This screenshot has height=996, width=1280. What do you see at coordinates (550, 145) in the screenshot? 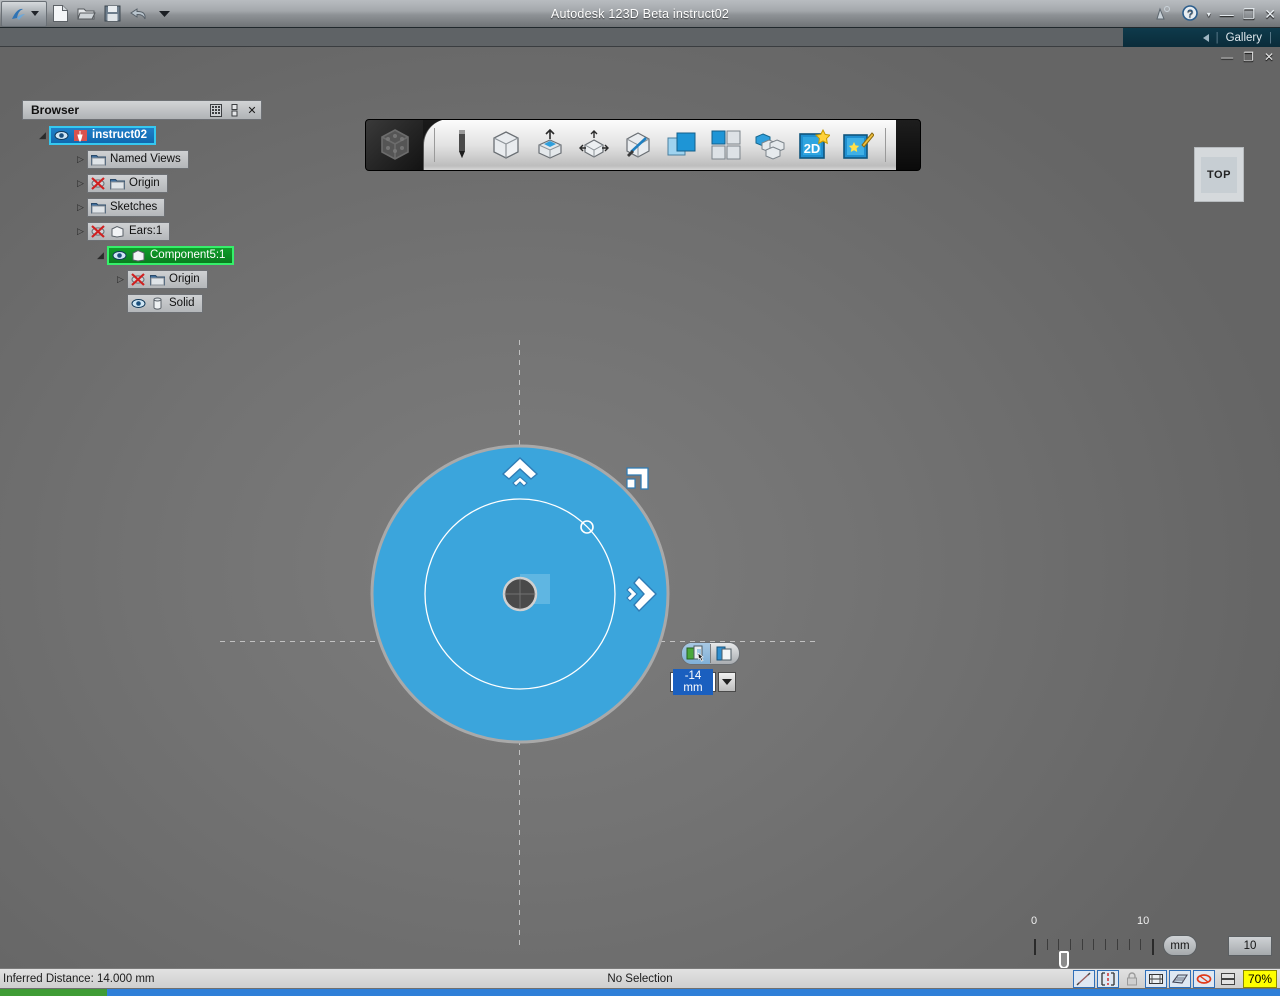
I see `construct-icon` at bounding box center [550, 145].